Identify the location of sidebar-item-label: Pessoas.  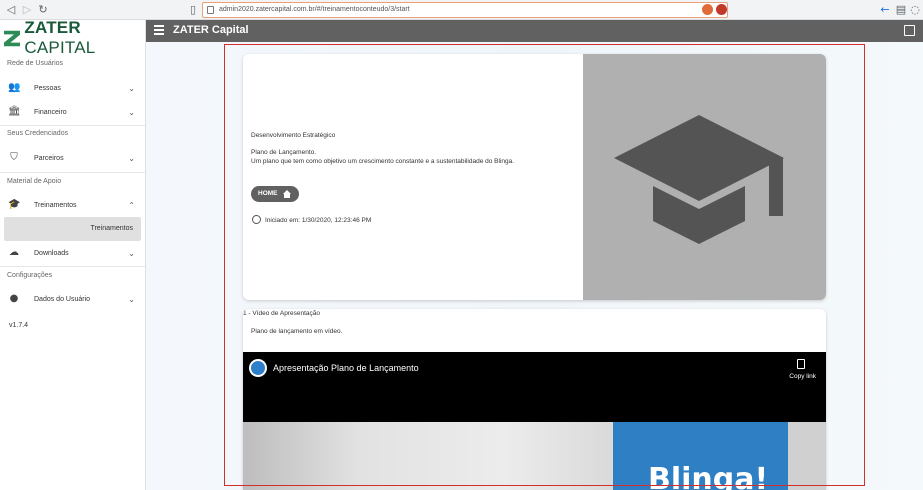
(47, 88).